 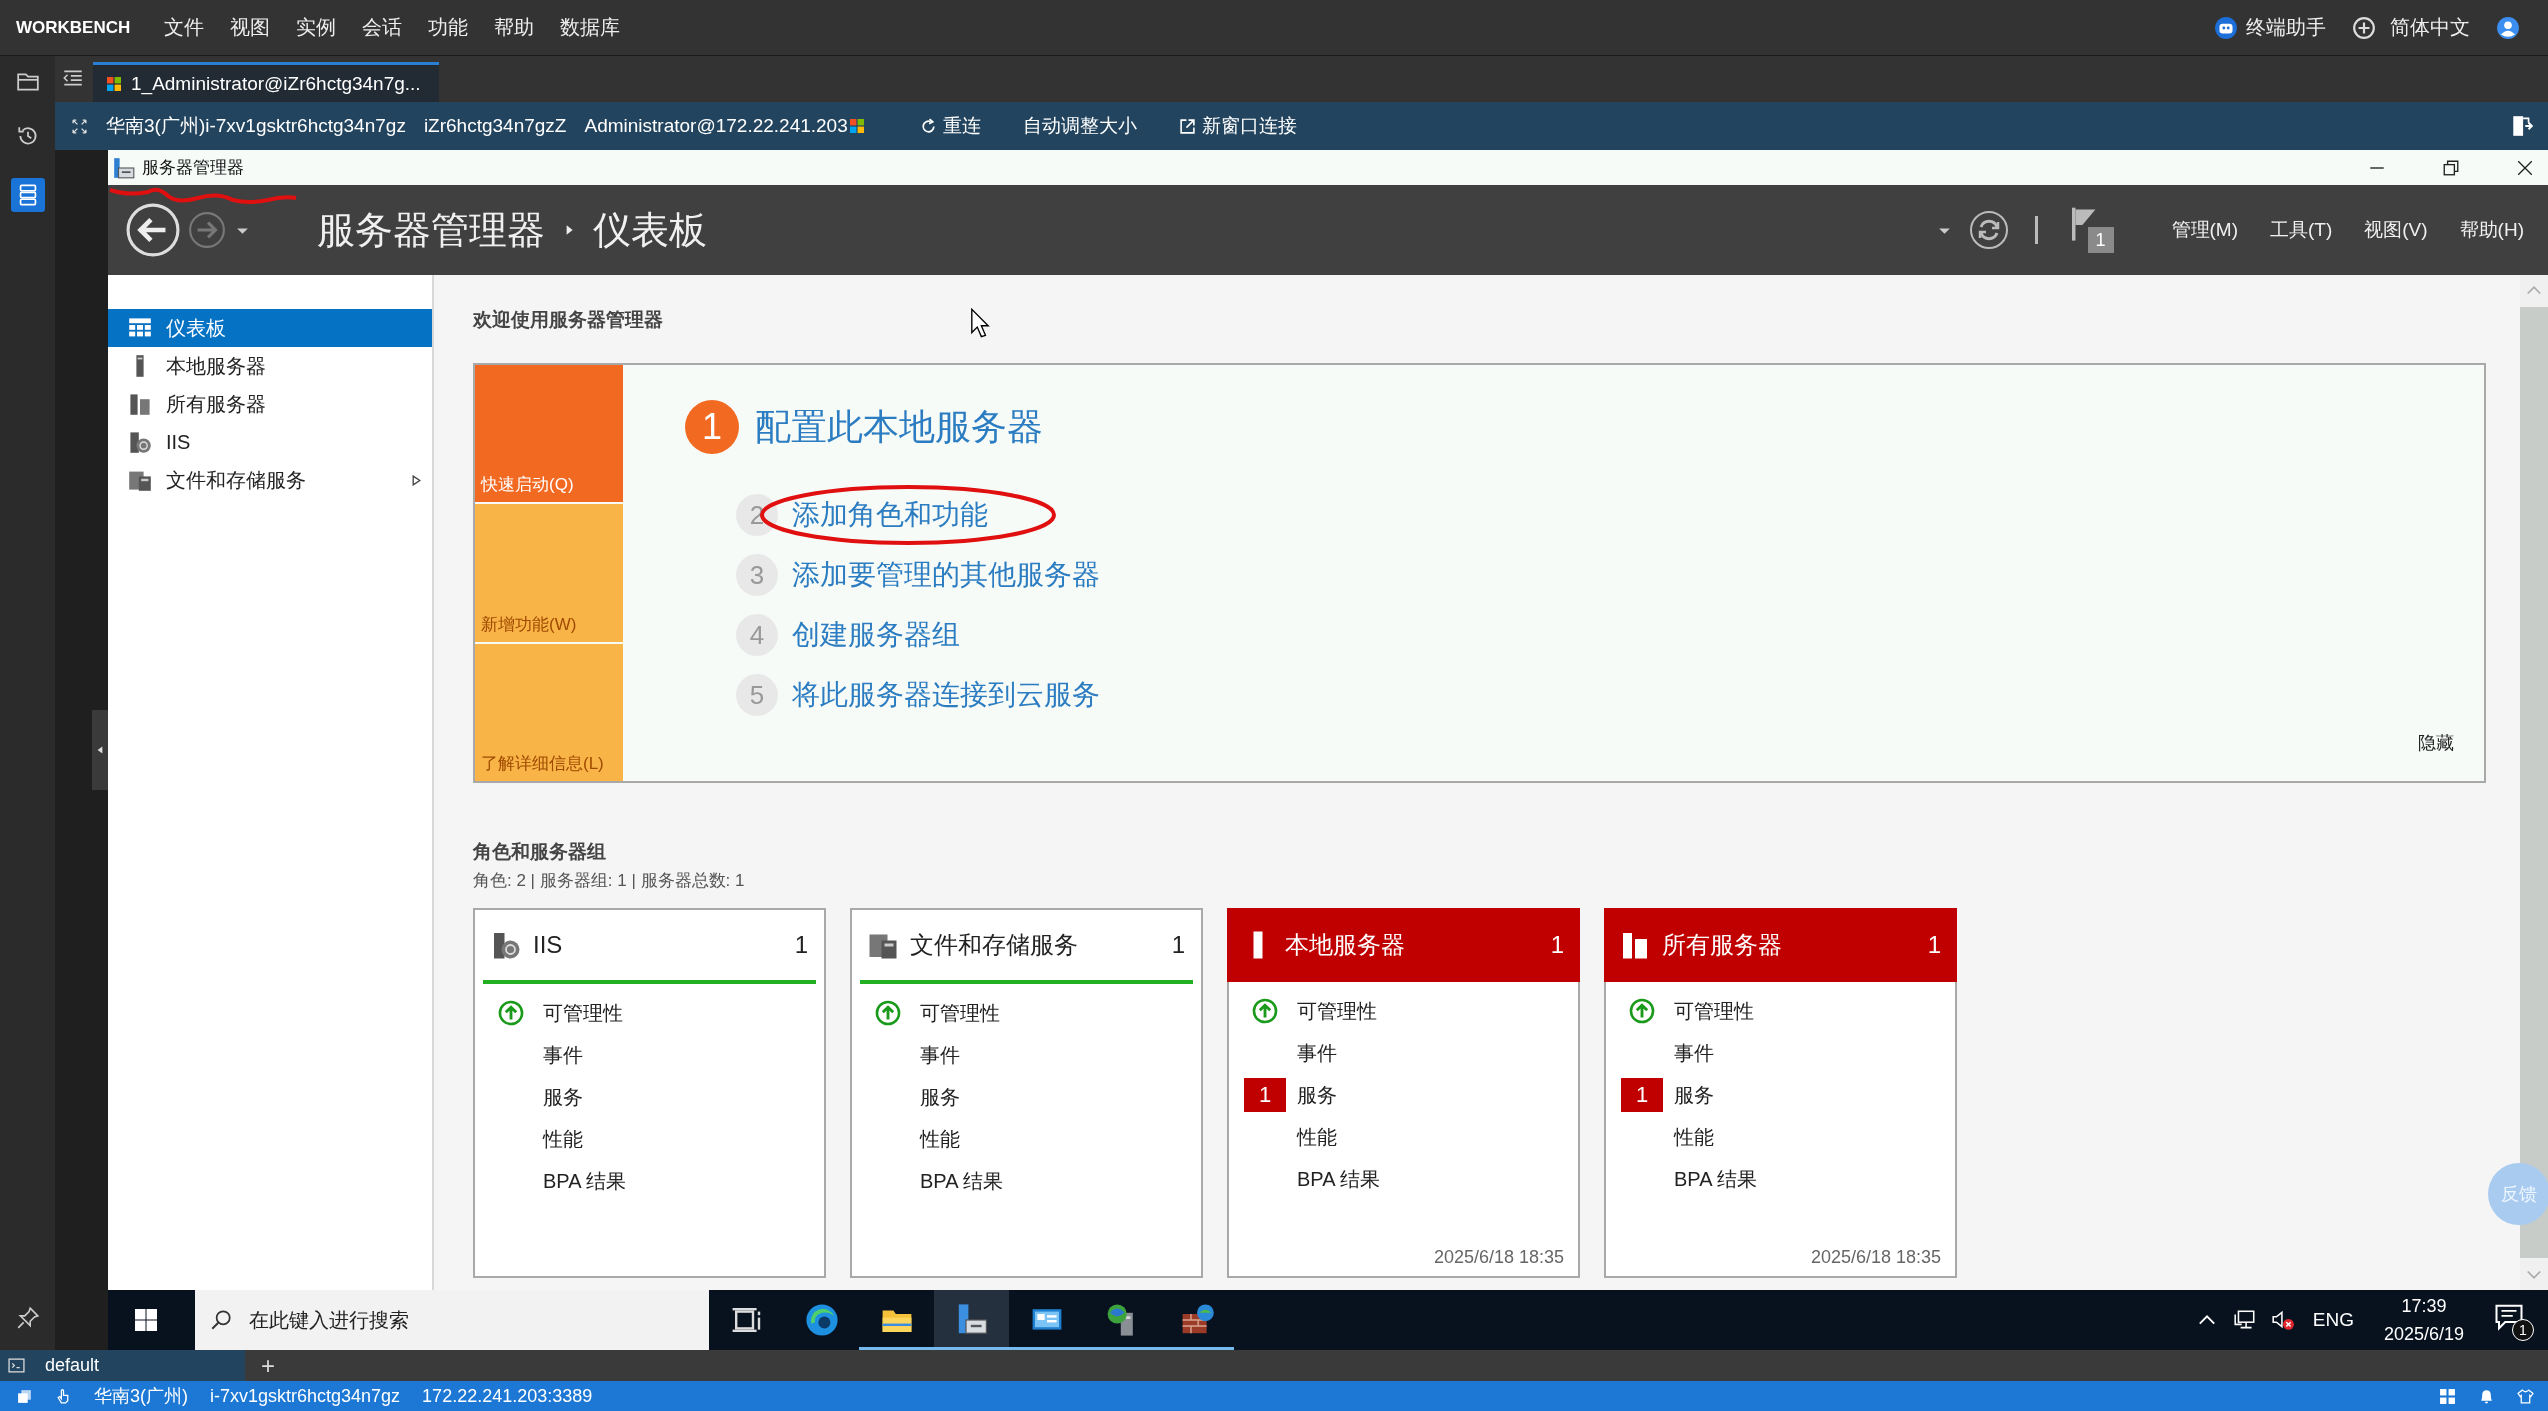 I want to click on card-title: 文件和存储服务, so click(x=994, y=945).